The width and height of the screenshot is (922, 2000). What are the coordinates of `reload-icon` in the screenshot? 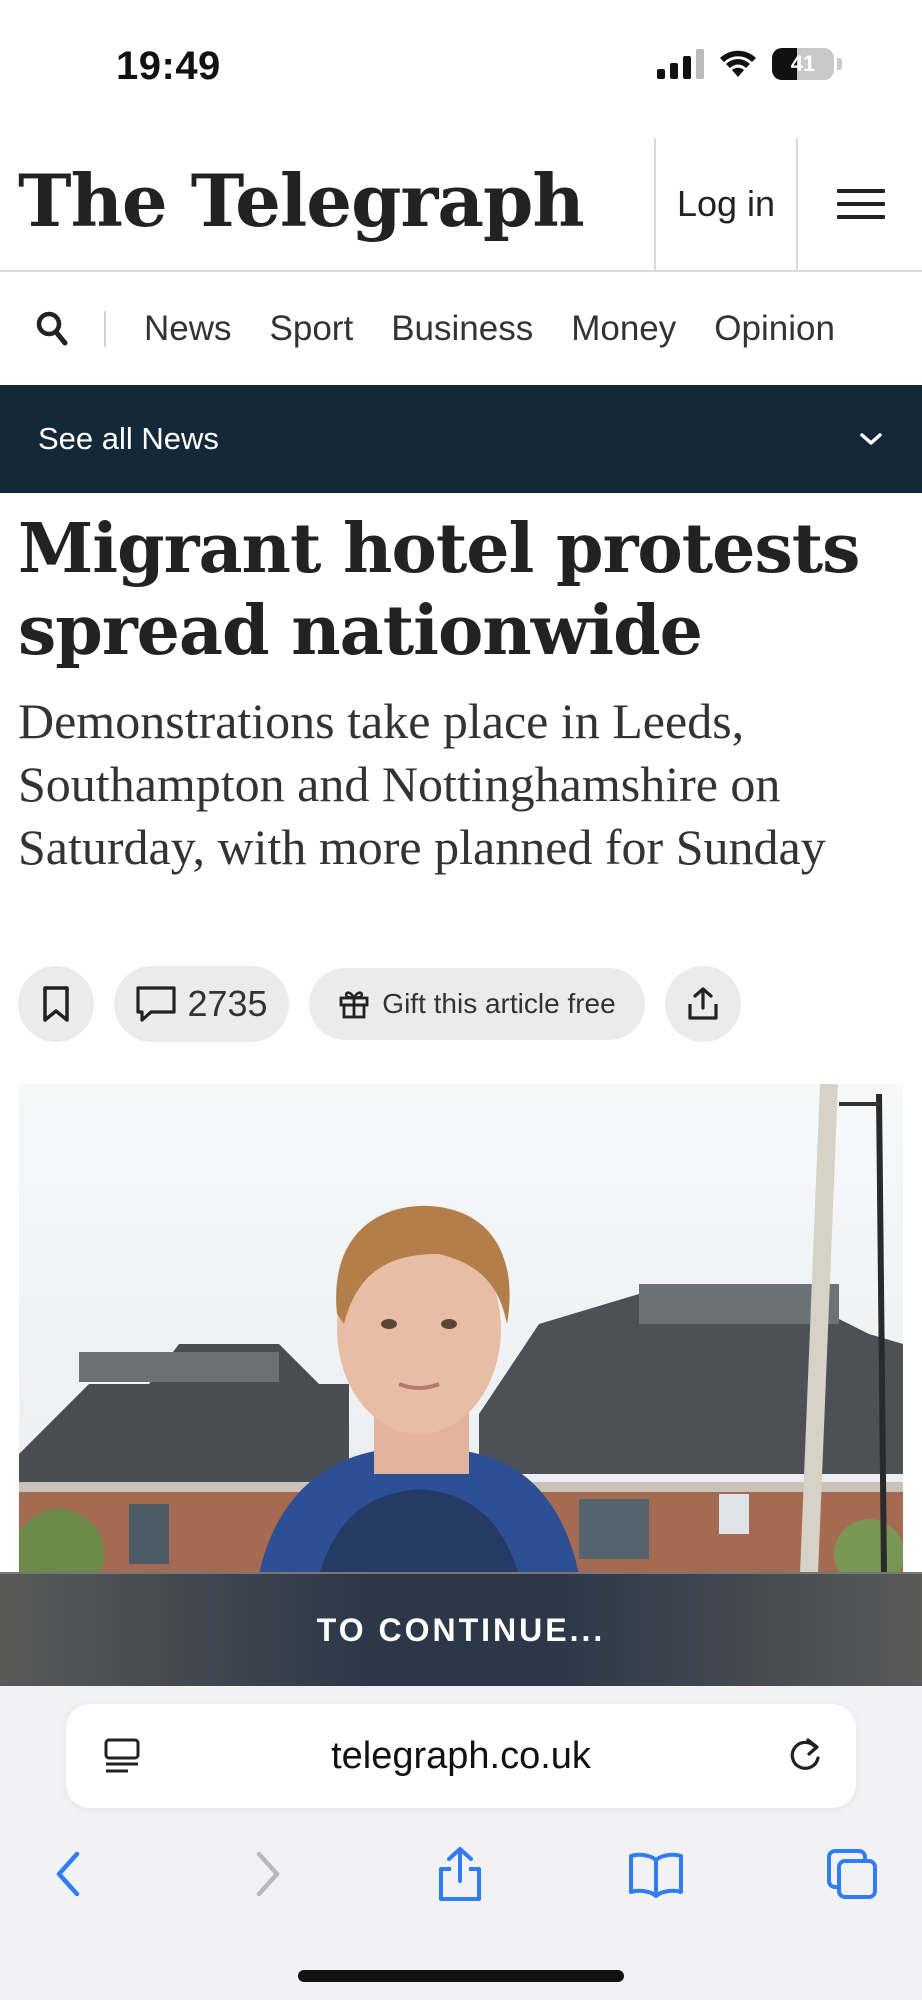 It's located at (805, 1755).